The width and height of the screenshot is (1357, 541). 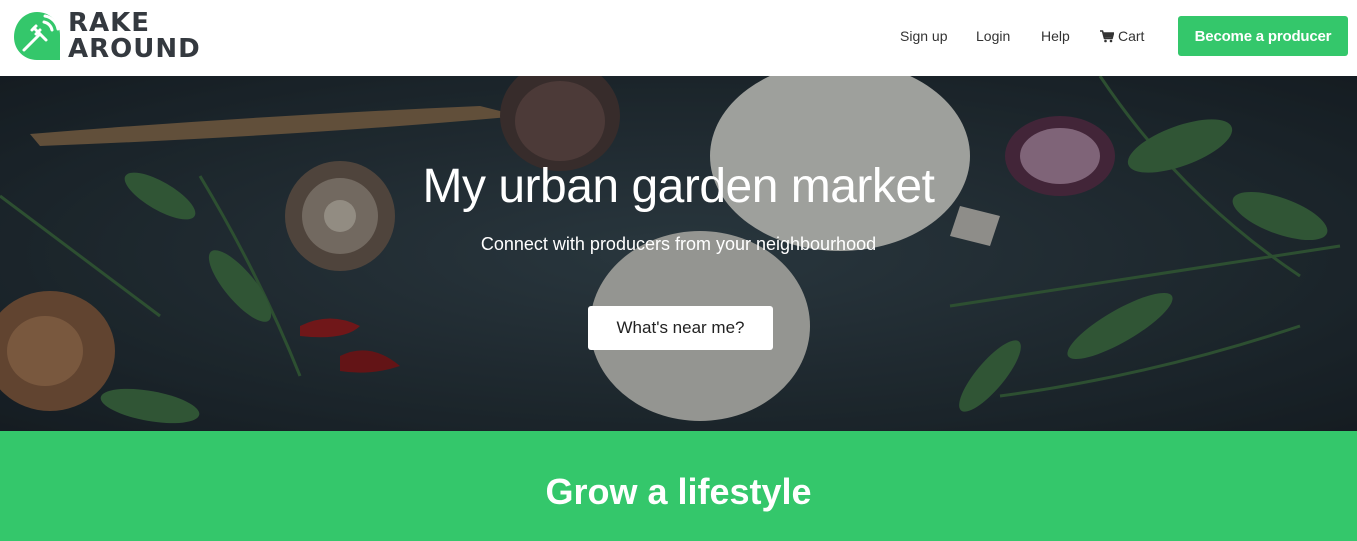 I want to click on brand-line-1: RAKE, so click(x=109, y=23).